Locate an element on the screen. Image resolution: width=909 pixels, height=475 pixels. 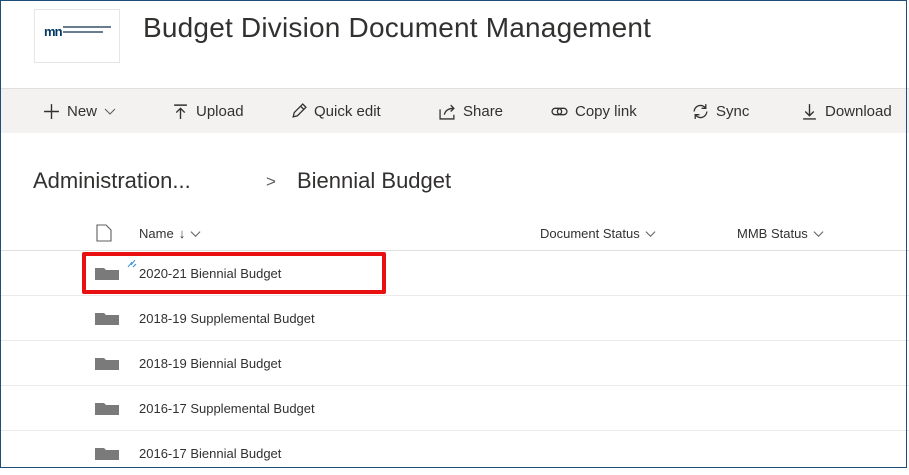
folder-name: 2016-17 Supplemental Budget is located at coordinates (227, 408).